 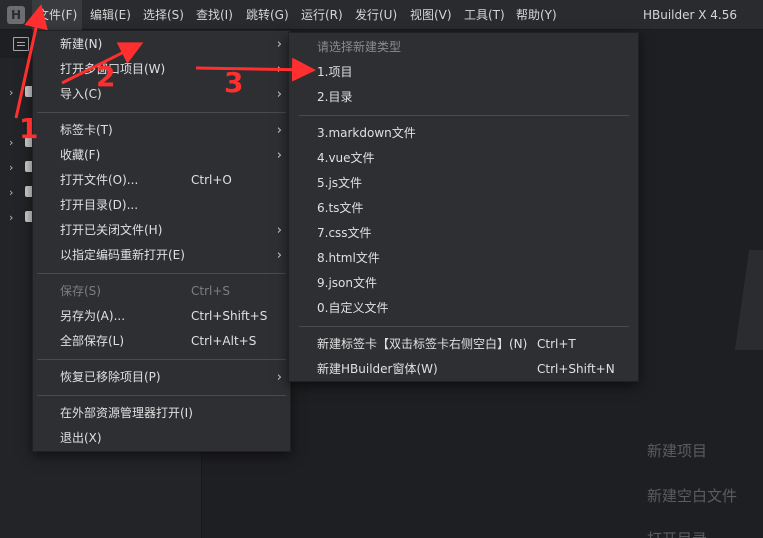 What do you see at coordinates (267, 15) in the screenshot?
I see `menu-goto: 跳转(G)` at bounding box center [267, 15].